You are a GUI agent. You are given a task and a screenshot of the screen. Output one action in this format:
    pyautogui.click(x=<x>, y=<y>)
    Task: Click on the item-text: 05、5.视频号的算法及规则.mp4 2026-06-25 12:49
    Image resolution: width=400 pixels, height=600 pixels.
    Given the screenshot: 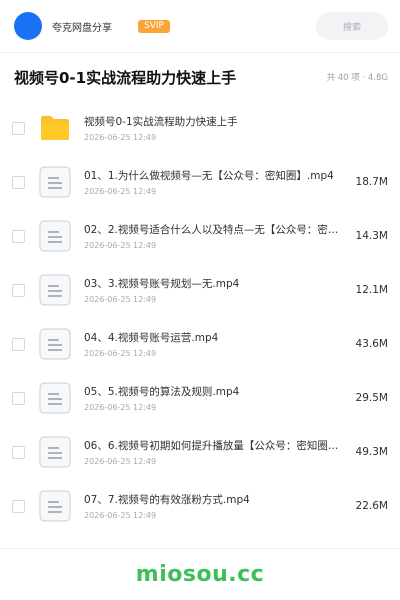 What is the action you would take?
    pyautogui.click(x=214, y=398)
    